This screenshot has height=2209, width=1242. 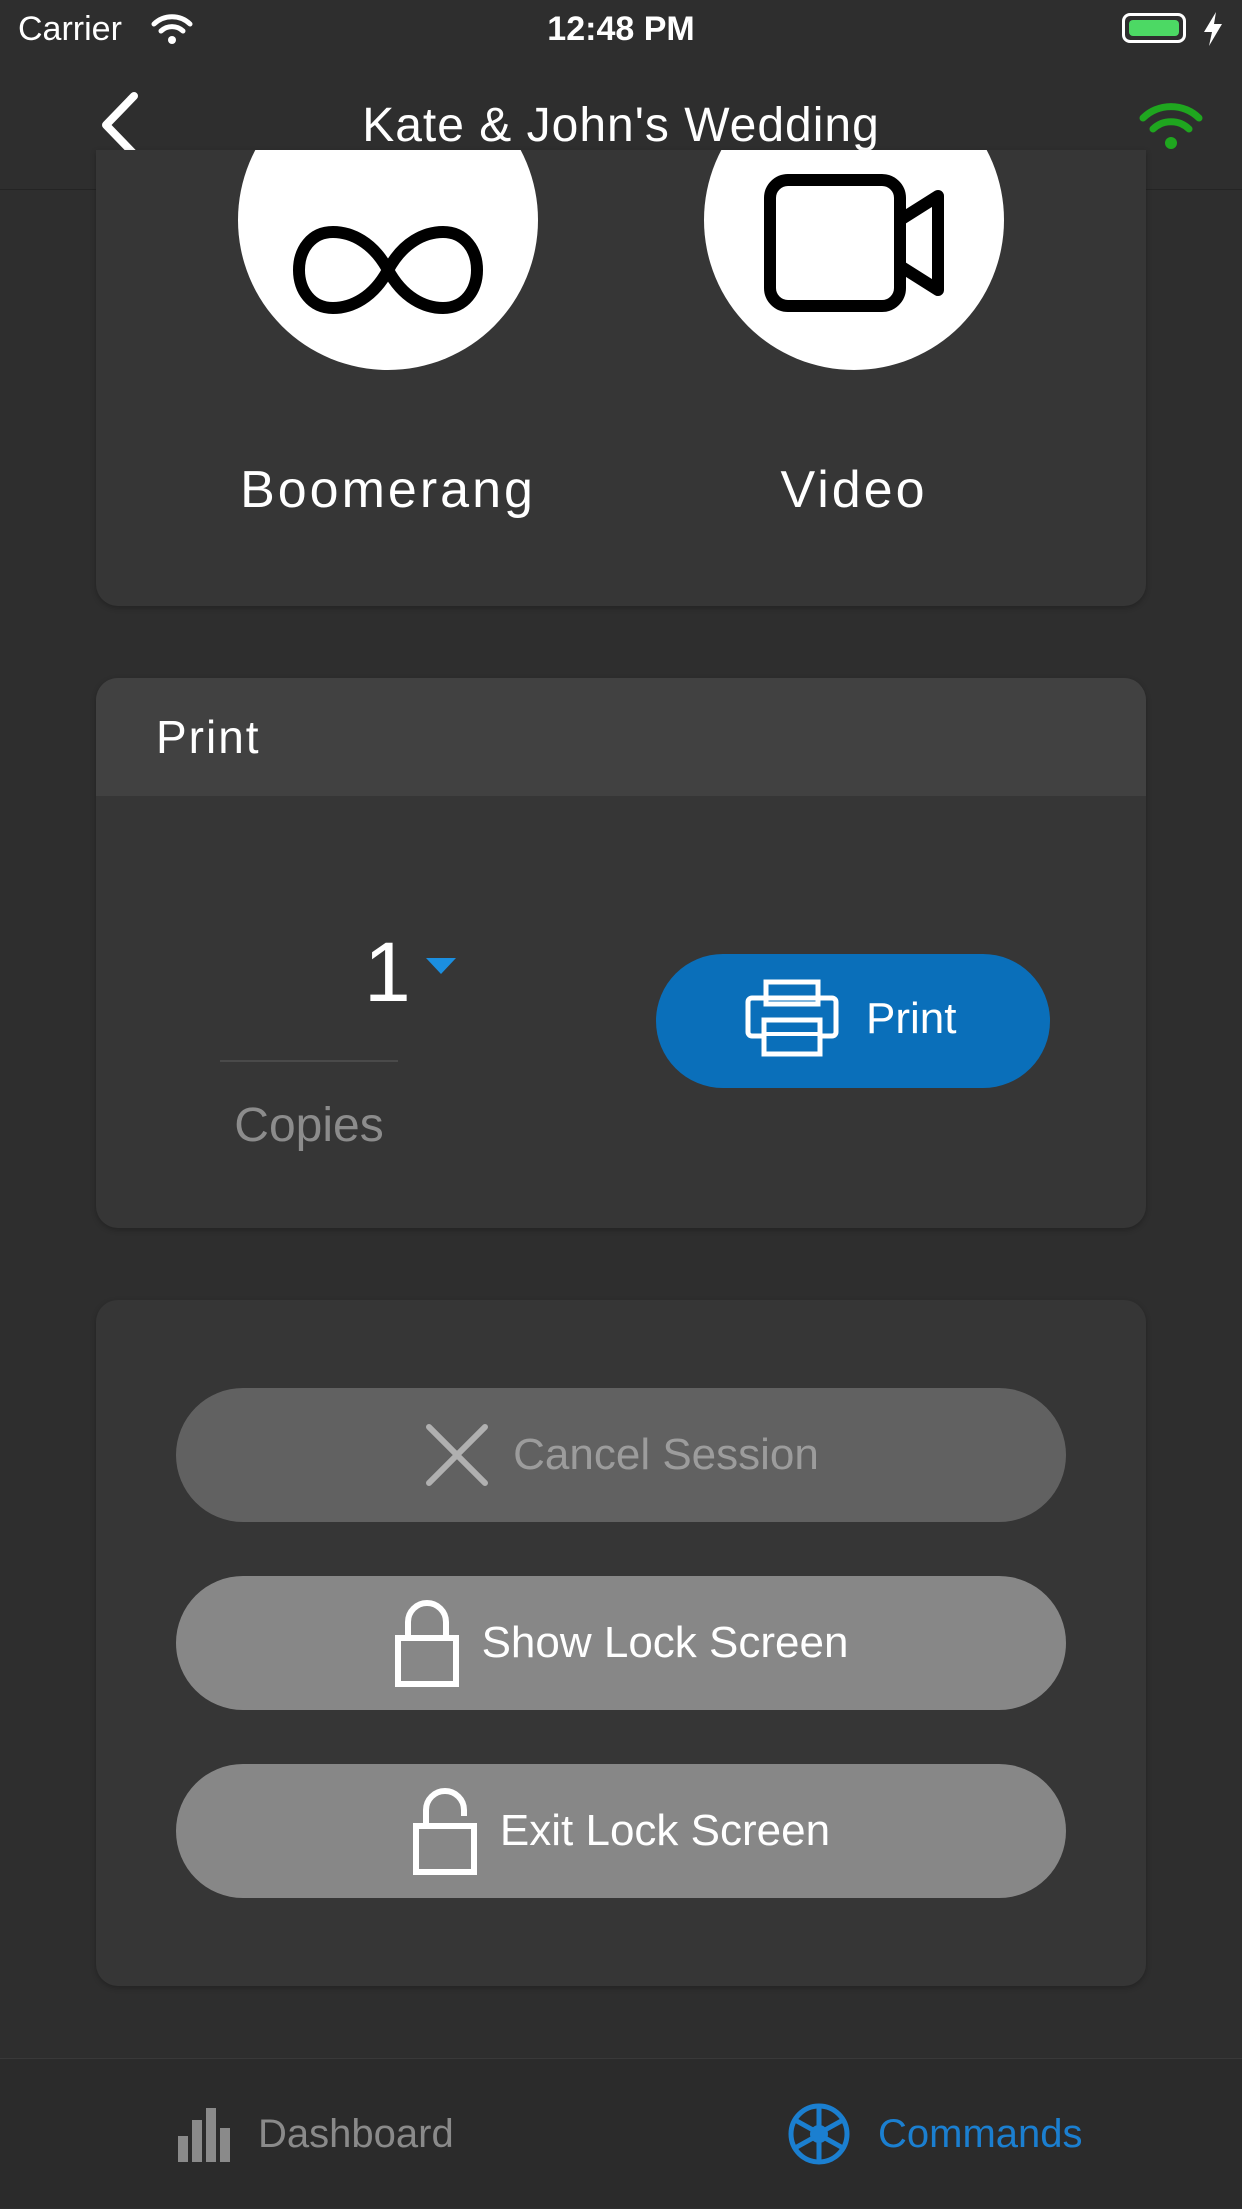 What do you see at coordinates (388, 490) in the screenshot?
I see `boomerang-label: Boomerang` at bounding box center [388, 490].